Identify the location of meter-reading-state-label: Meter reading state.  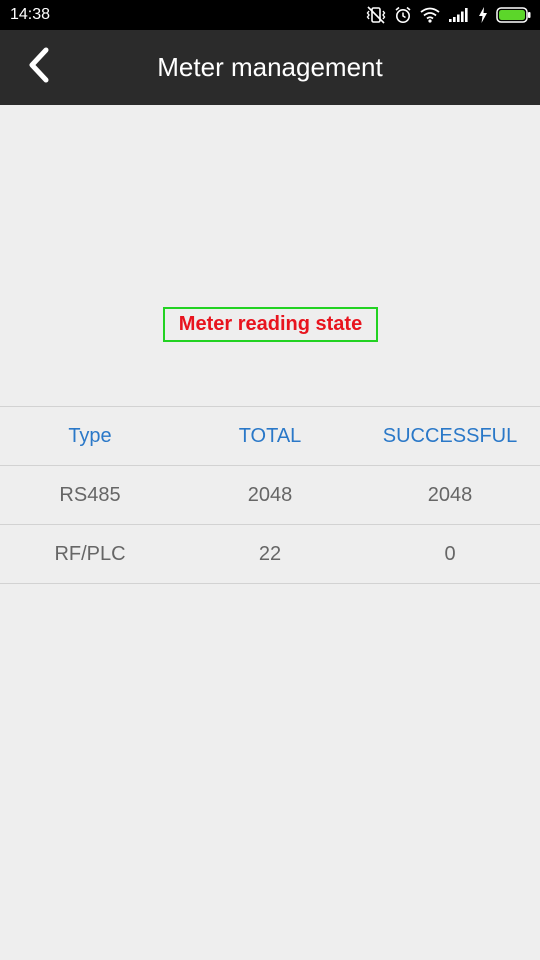
(270, 324).